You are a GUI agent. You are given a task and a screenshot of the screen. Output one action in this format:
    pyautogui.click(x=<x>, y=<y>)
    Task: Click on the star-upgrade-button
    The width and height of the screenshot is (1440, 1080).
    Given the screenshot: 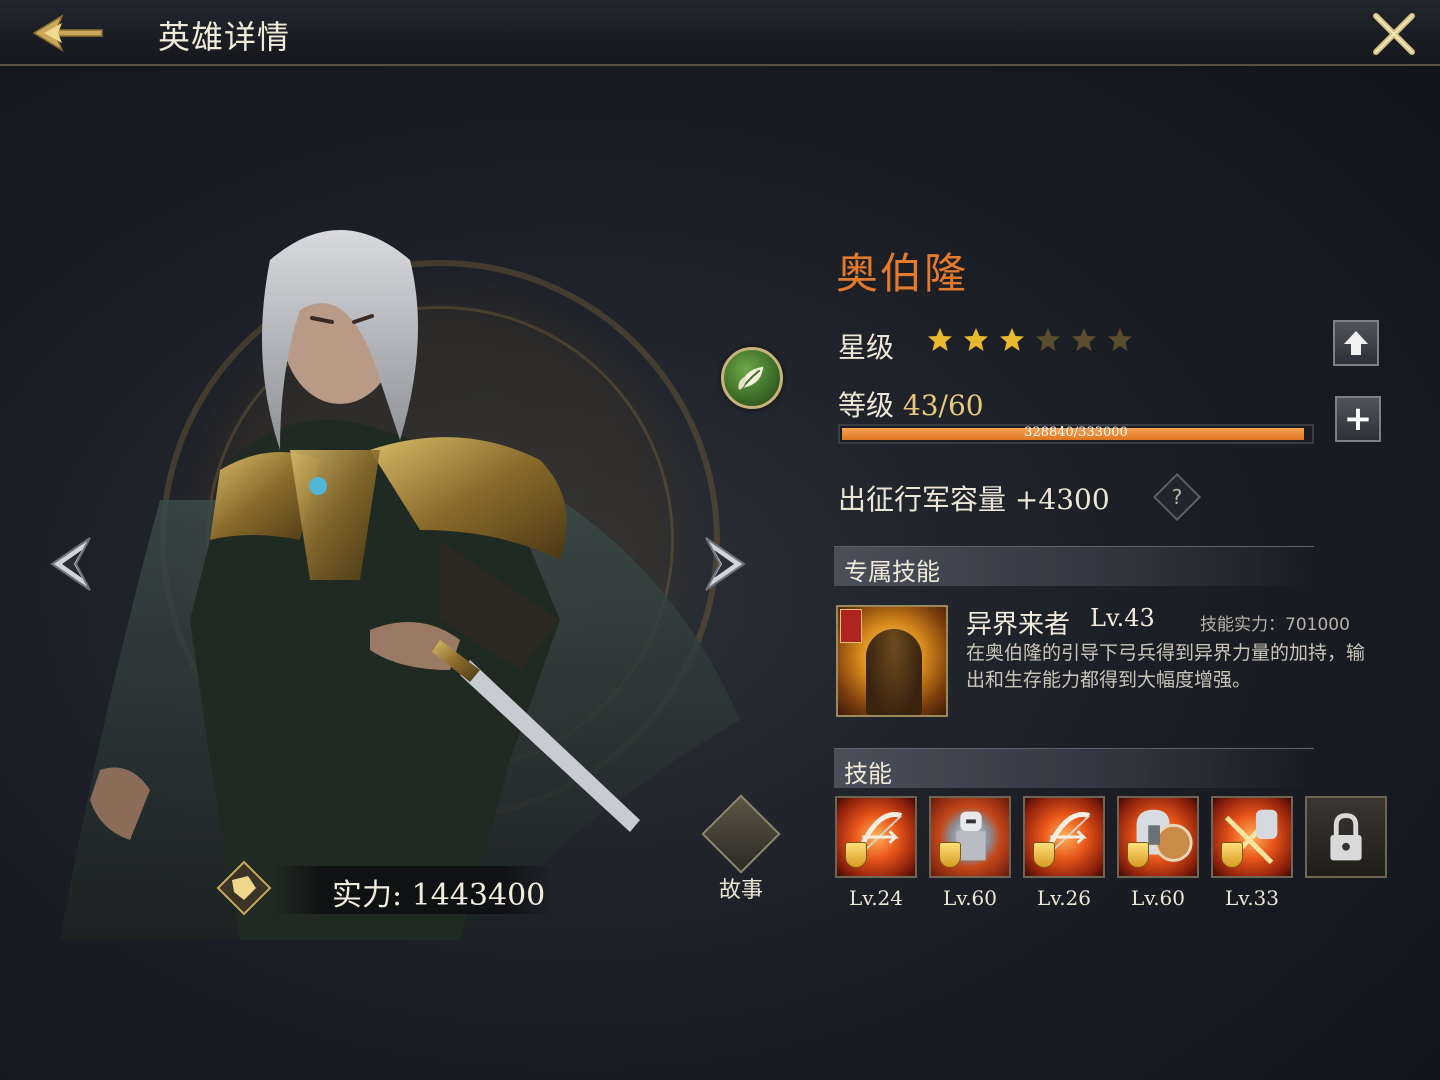 What is the action you would take?
    pyautogui.click(x=1356, y=343)
    